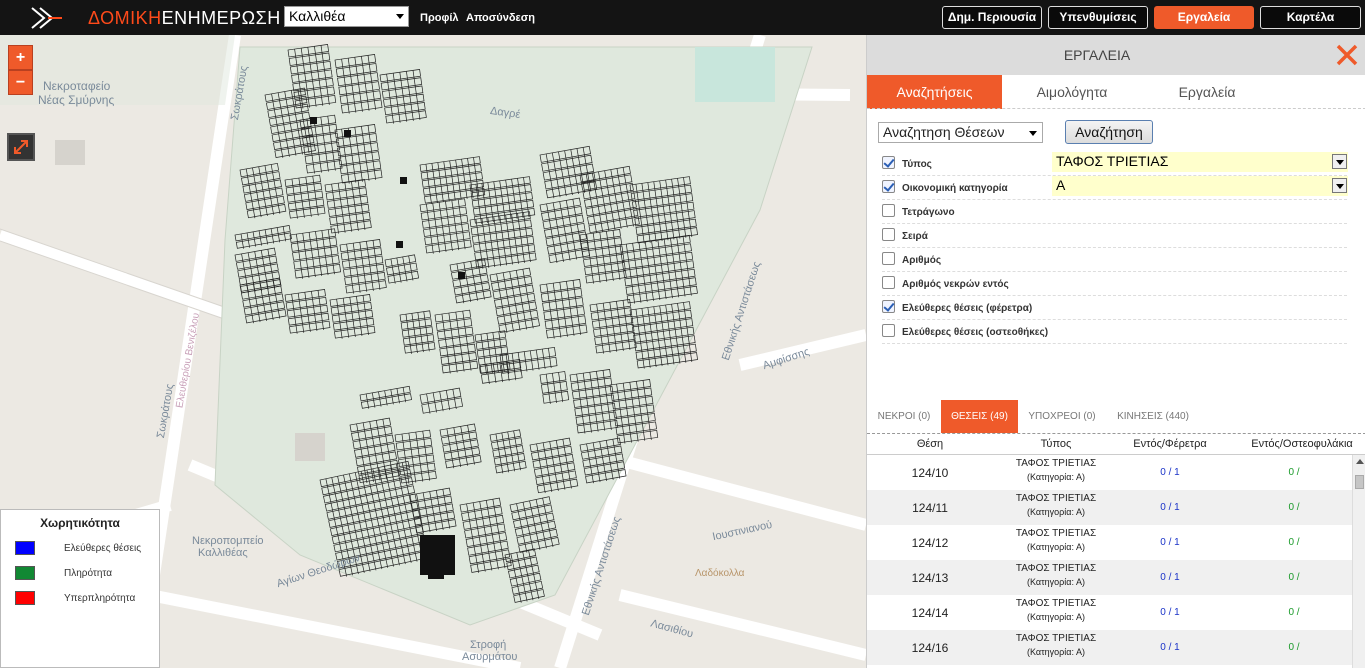 This screenshot has width=1365, height=668. I want to click on filter-row: Οικονομική κατηγορία Α, so click(1115, 188).